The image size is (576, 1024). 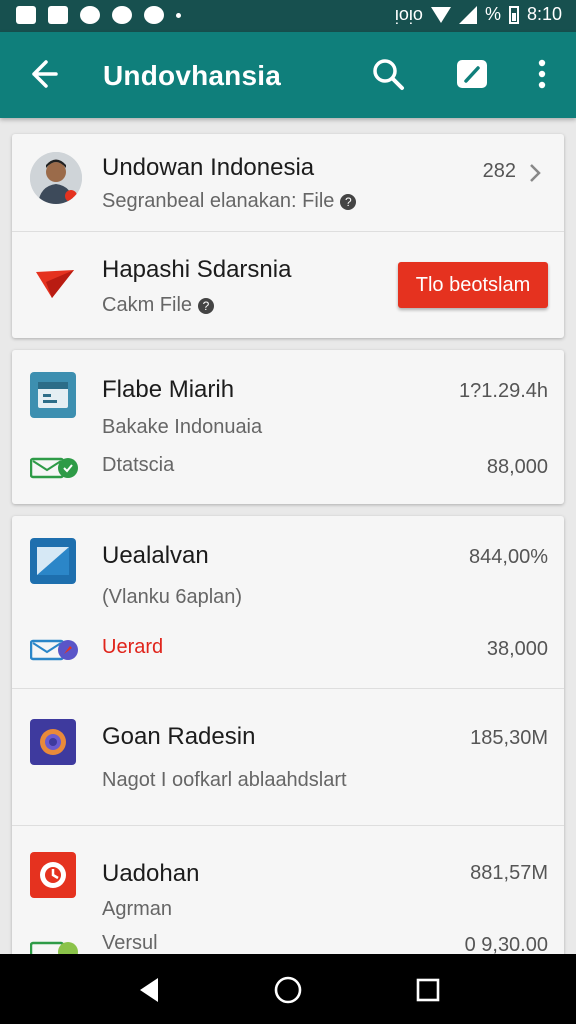 I want to click on compose-icon, so click(x=472, y=74).